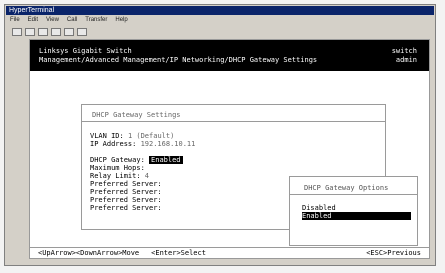 Image resolution: width=445 pixels, height=273 pixels. What do you see at coordinates (356, 208) in the screenshot?
I see `option-disabled: Disabled` at bounding box center [356, 208].